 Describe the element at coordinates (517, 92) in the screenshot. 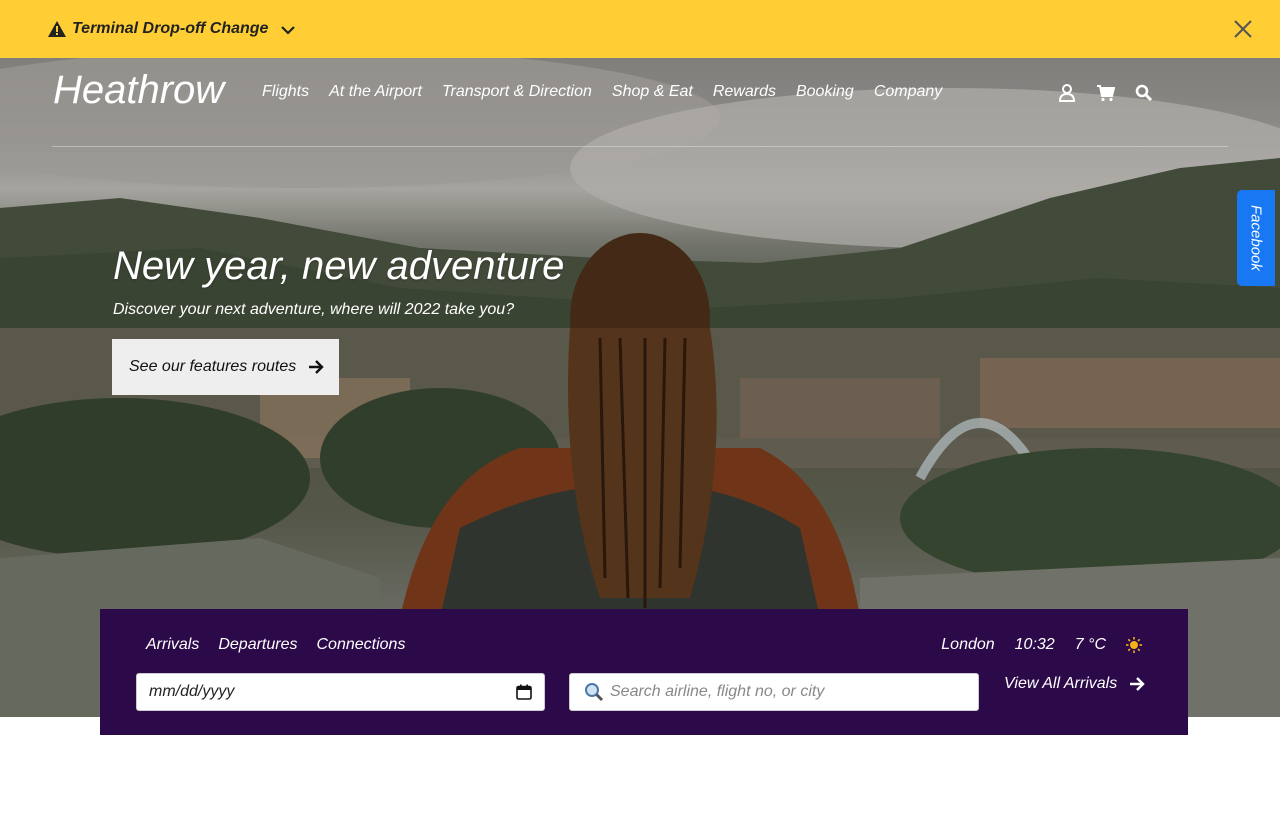

I see `nav-transport-direction: Transport & Direction` at that location.